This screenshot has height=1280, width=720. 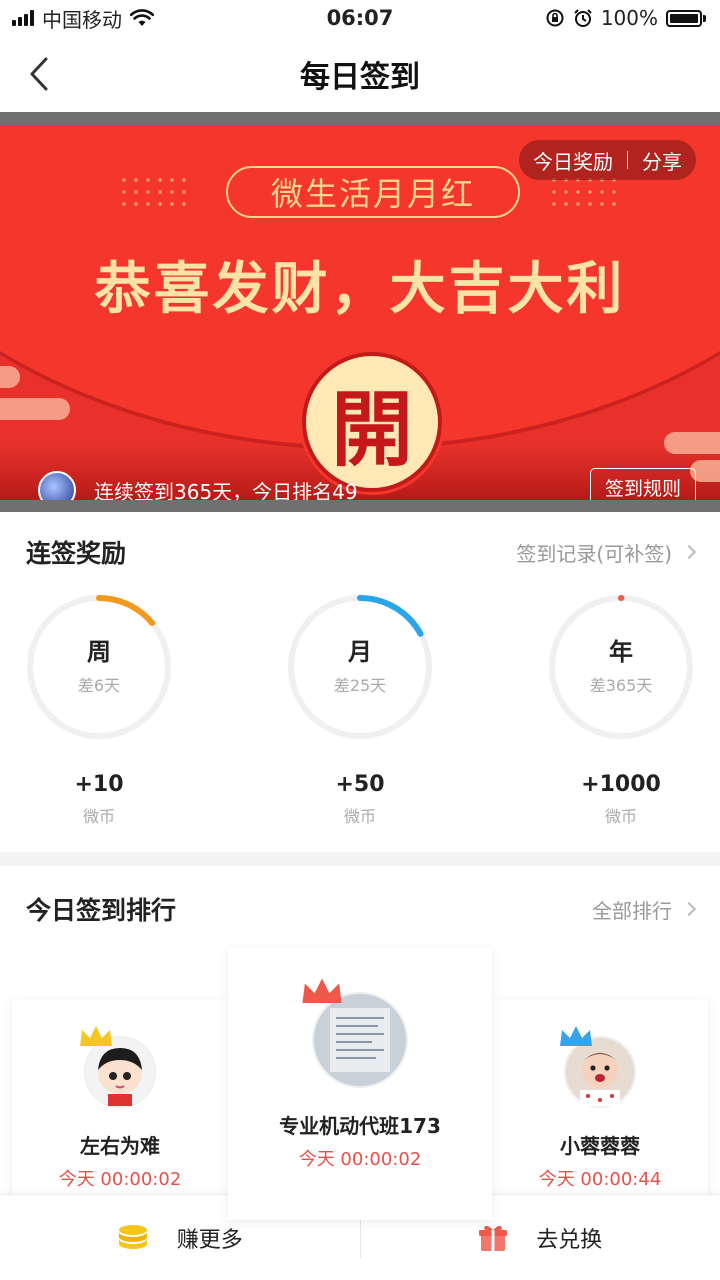 I want to click on rewards-header: 连签奖励 签到记录(可补签), so click(x=360, y=552).